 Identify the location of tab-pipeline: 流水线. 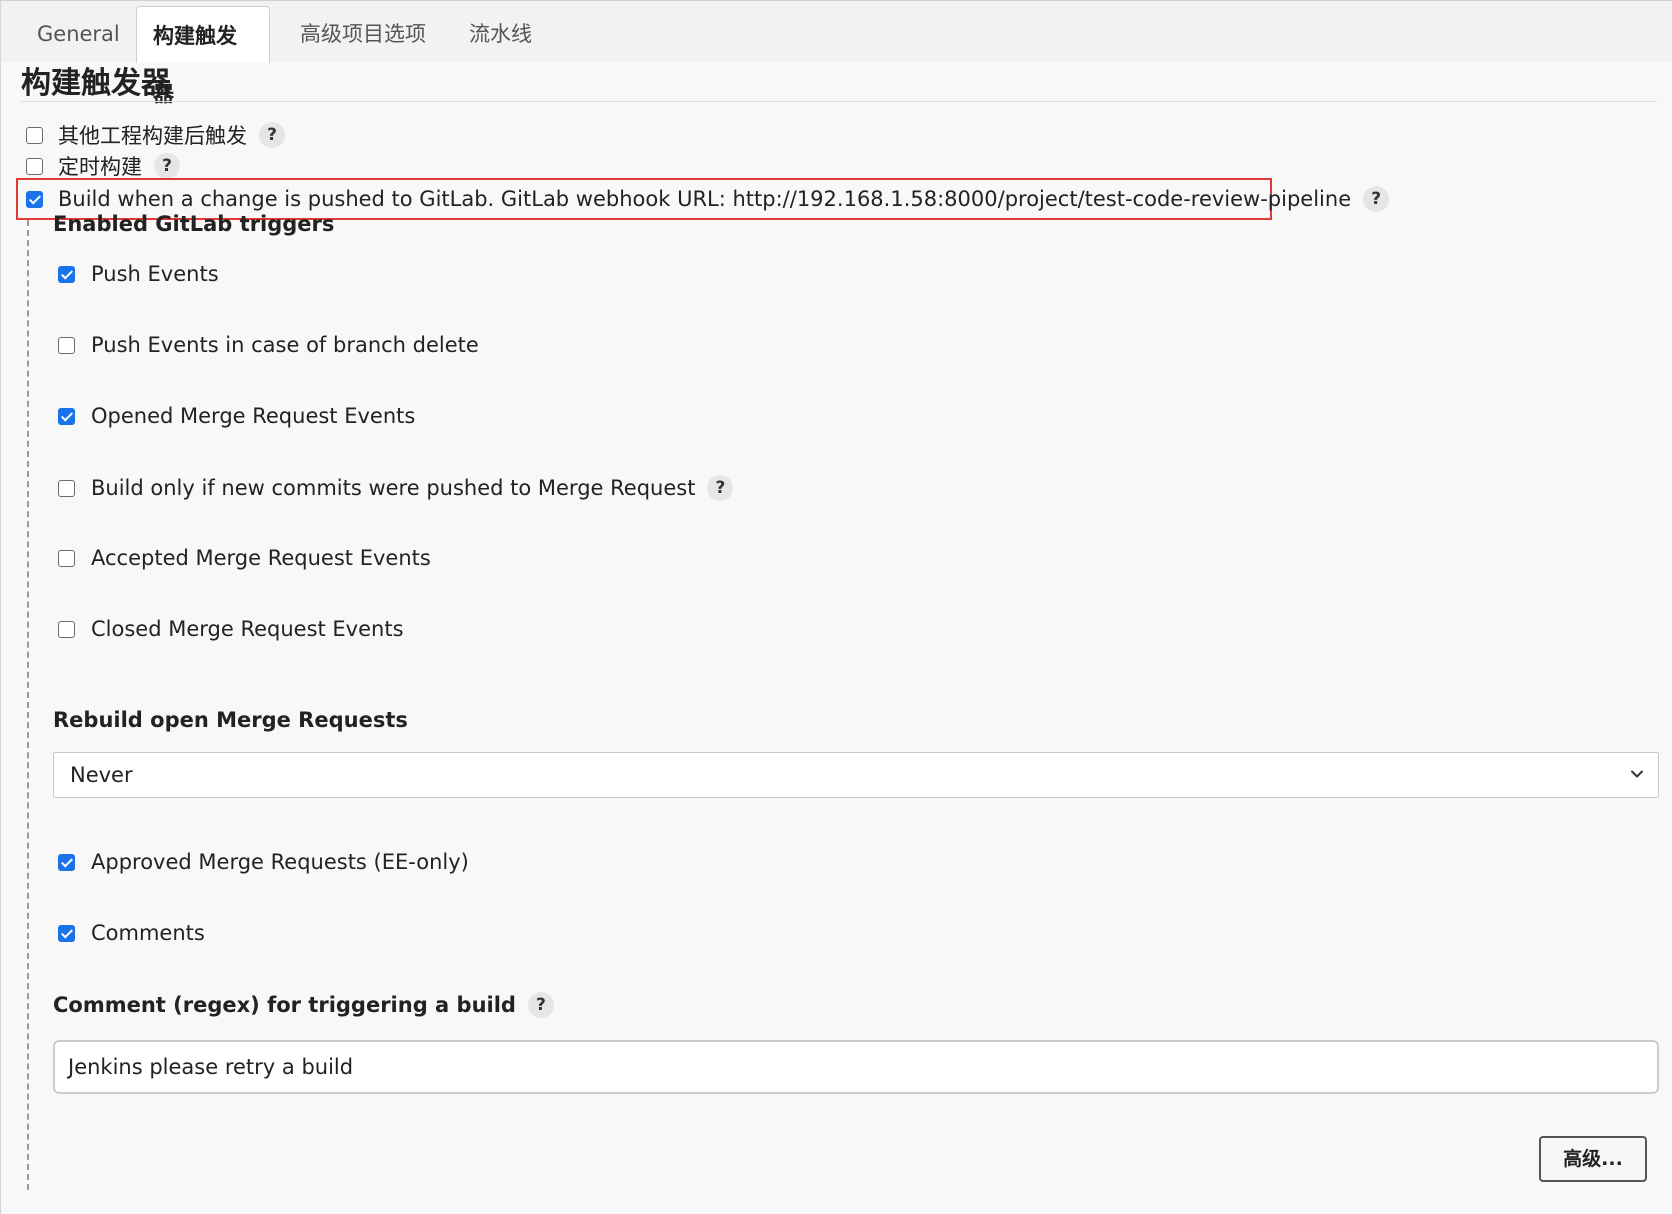
(500, 32).